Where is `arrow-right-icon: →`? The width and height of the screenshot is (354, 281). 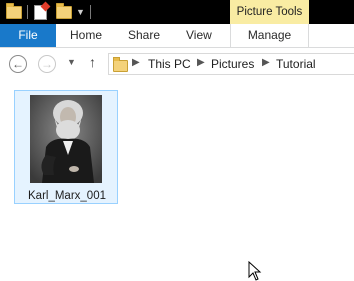
arrow-right-icon: → is located at coordinates (47, 64).